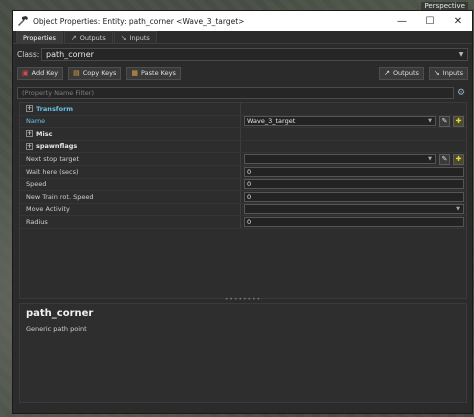  I want to click on name-field: Wave_3_target ▼, so click(340, 121).